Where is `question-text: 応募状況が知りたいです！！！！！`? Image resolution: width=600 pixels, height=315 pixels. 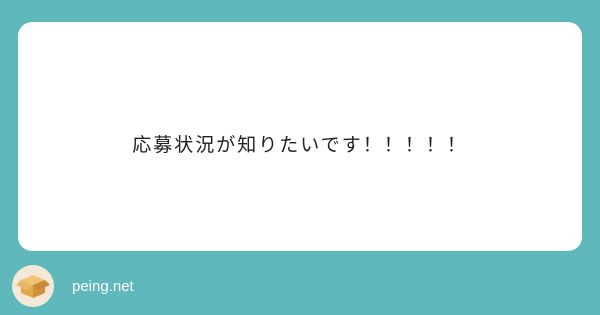
question-text: 応募状況が知りたいです！！！！！ is located at coordinates (300, 145).